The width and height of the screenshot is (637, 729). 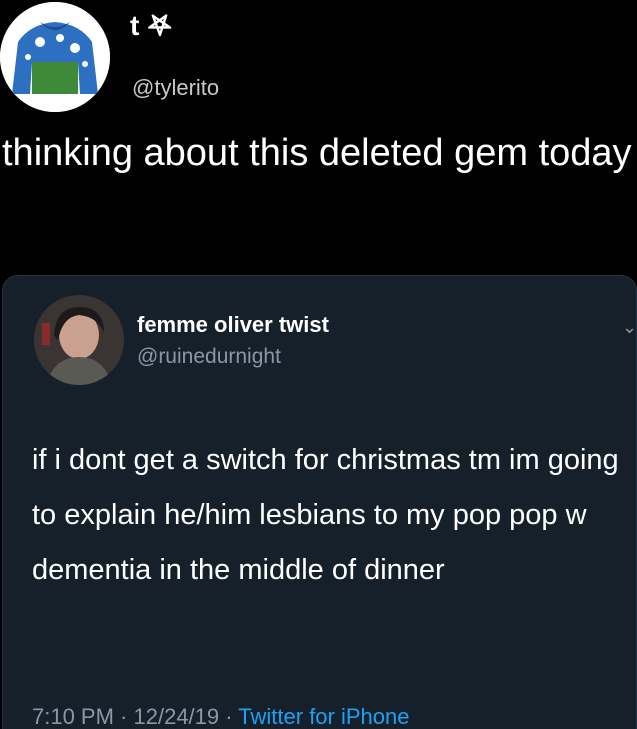 What do you see at coordinates (233, 325) in the screenshot?
I see `quoted-display-name: femme oliver twist` at bounding box center [233, 325].